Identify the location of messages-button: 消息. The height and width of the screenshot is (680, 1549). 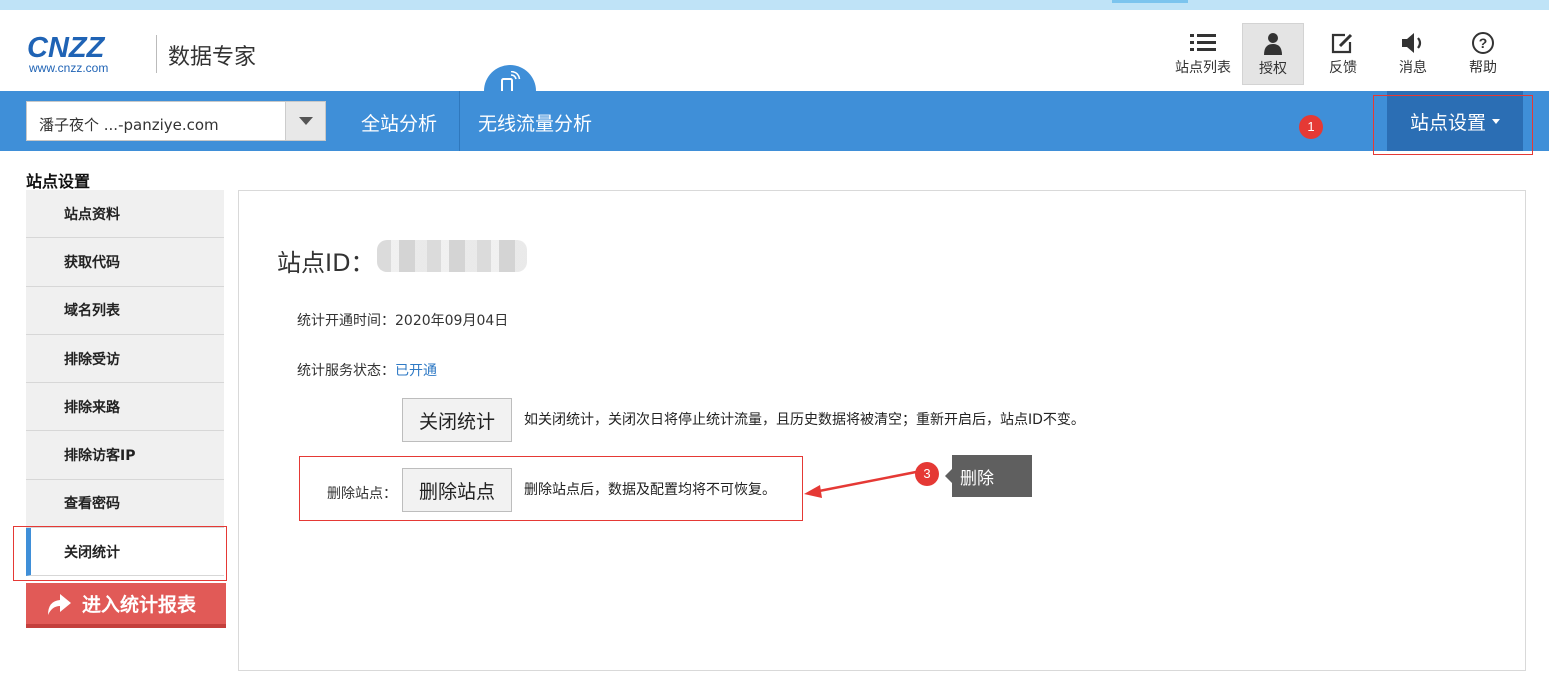
(1413, 54).